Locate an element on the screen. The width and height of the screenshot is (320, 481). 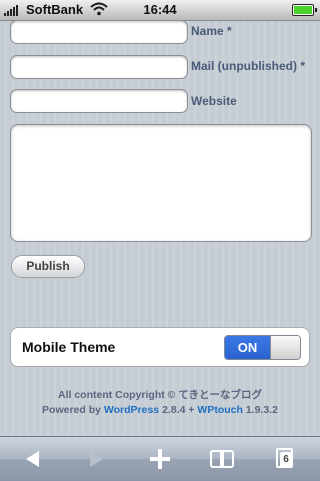
forward-arrow-icon is located at coordinates (96, 459).